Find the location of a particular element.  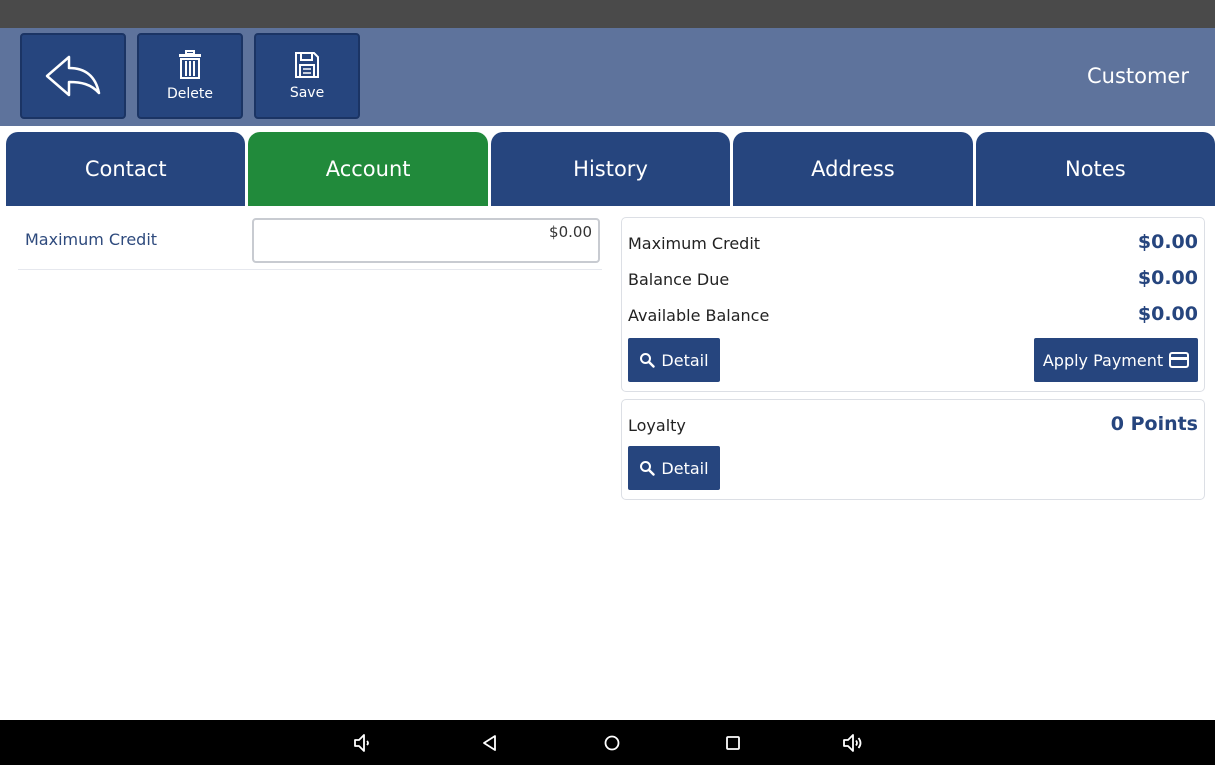

available-balance-value: $0.00 is located at coordinates (1167, 314).